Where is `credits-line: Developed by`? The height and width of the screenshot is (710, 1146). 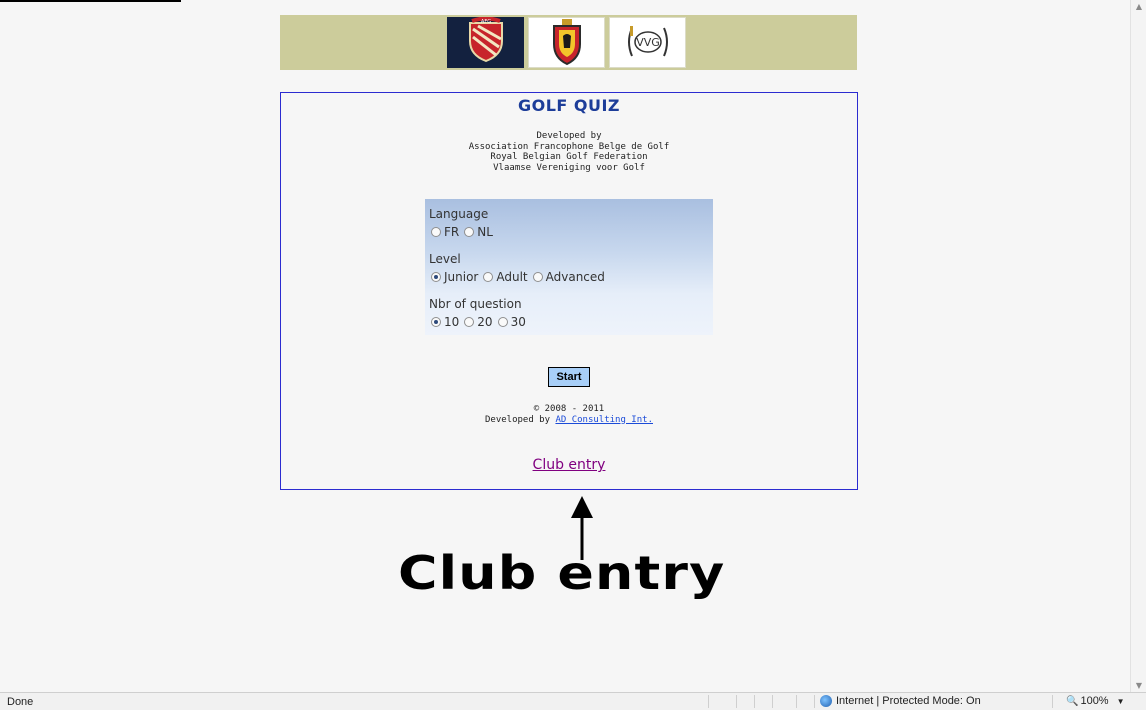
credits-line: Developed by is located at coordinates (569, 136).